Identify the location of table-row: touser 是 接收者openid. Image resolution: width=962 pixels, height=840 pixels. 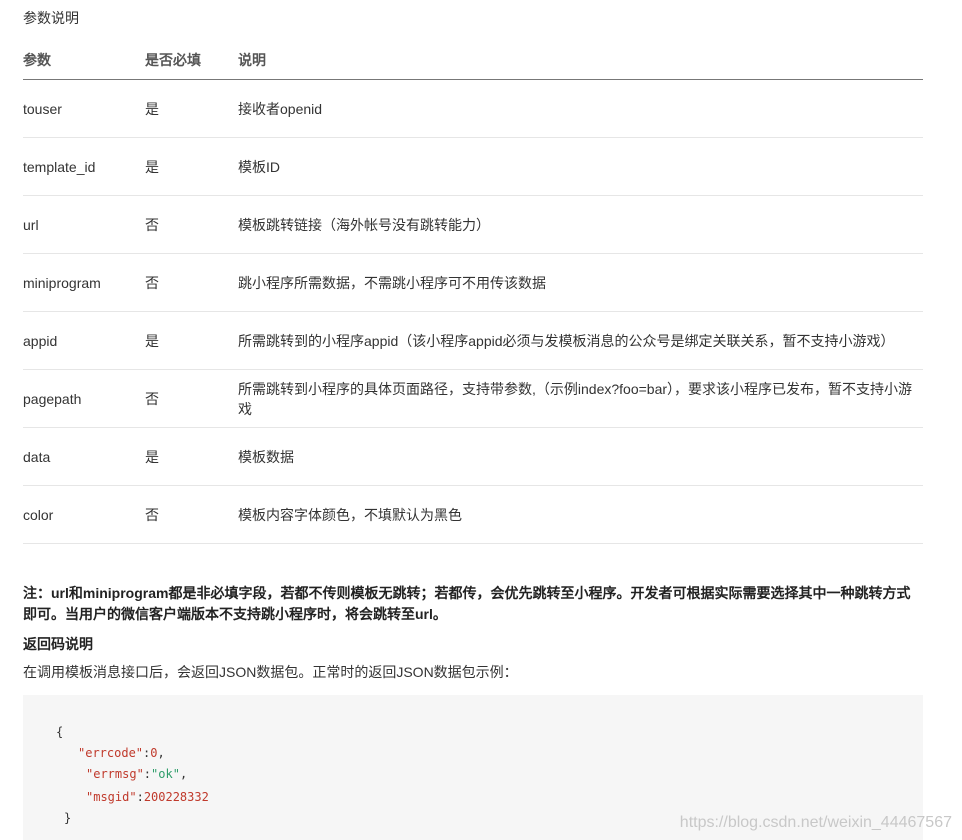
(473, 108).